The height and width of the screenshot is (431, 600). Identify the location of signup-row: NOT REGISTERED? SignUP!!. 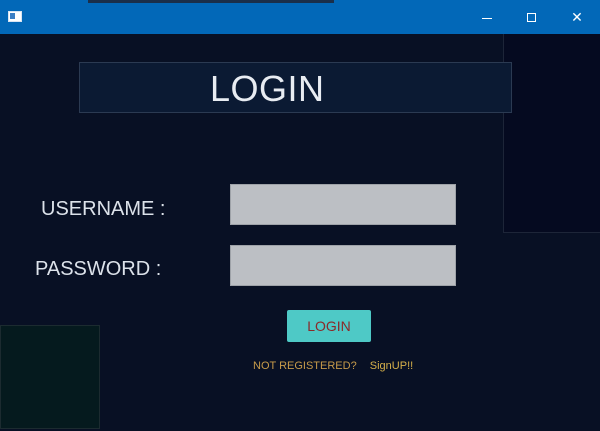
(333, 366).